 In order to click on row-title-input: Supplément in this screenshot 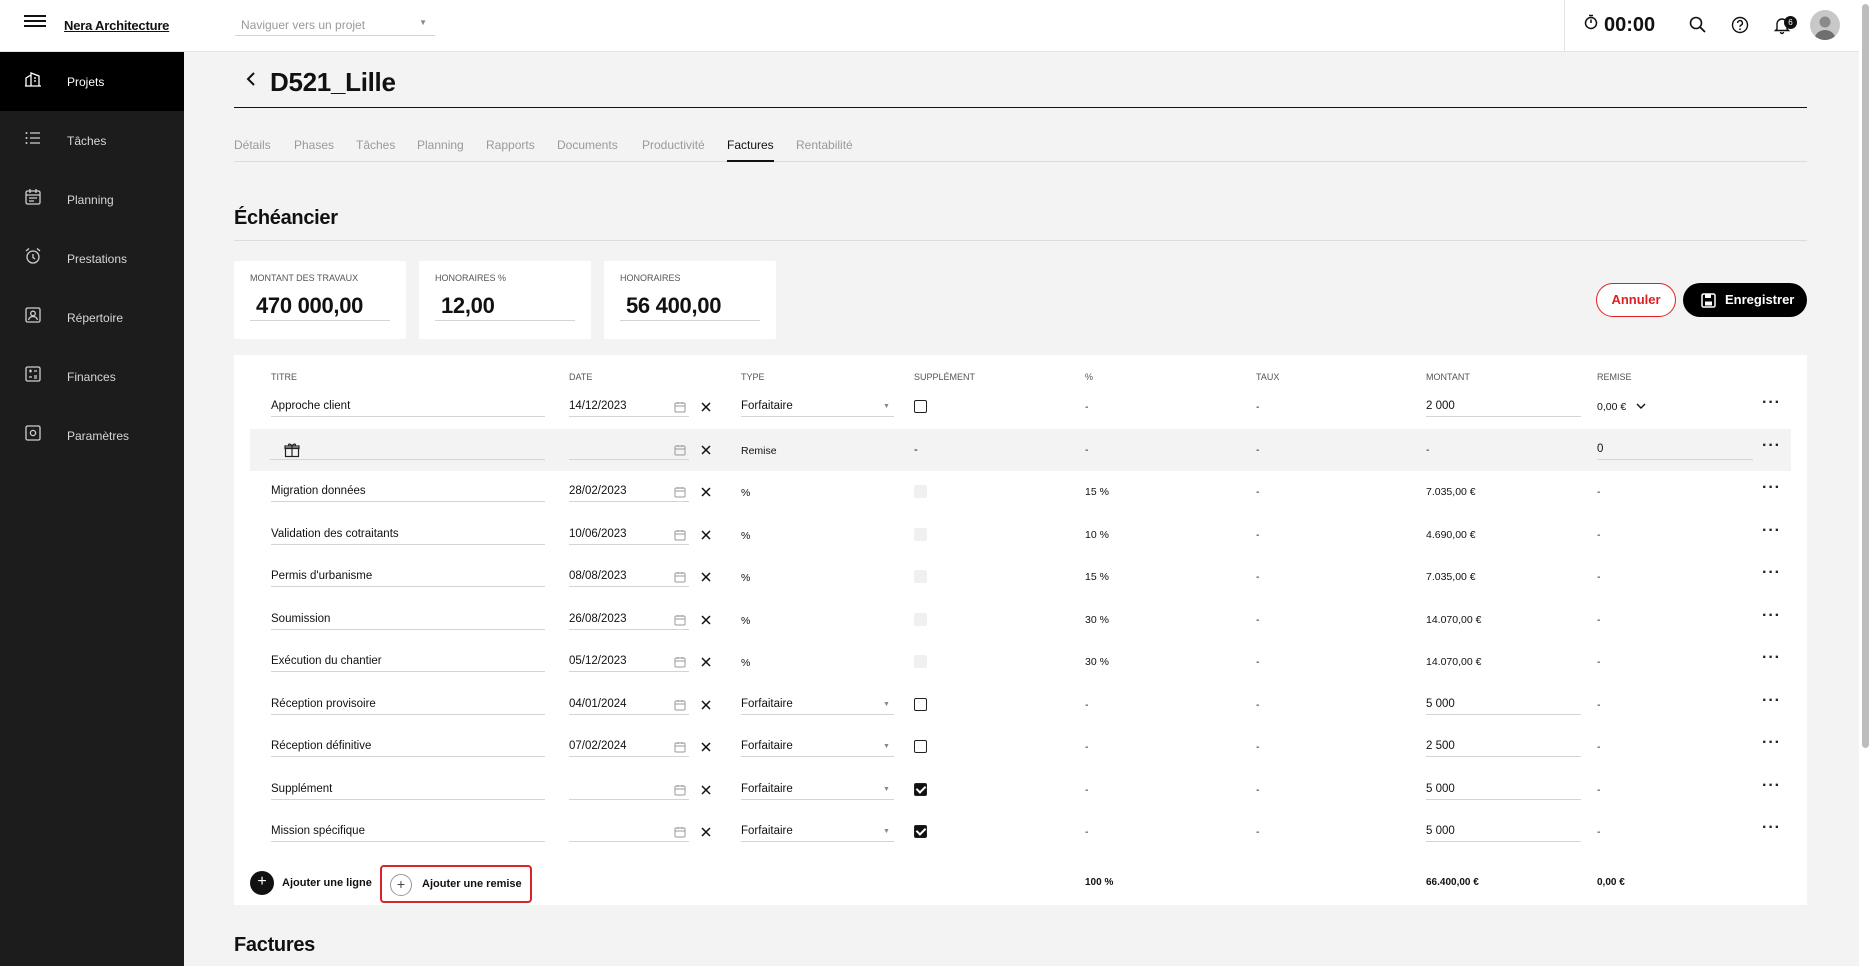, I will do `click(408, 789)`.